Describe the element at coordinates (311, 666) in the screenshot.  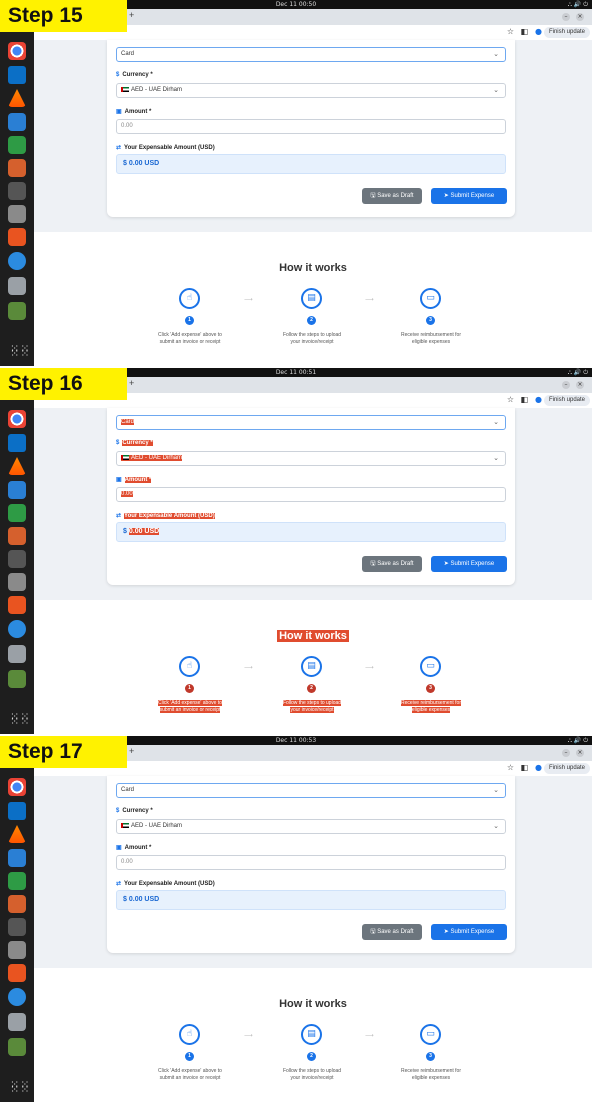
I see `document-icon: ▤` at that location.